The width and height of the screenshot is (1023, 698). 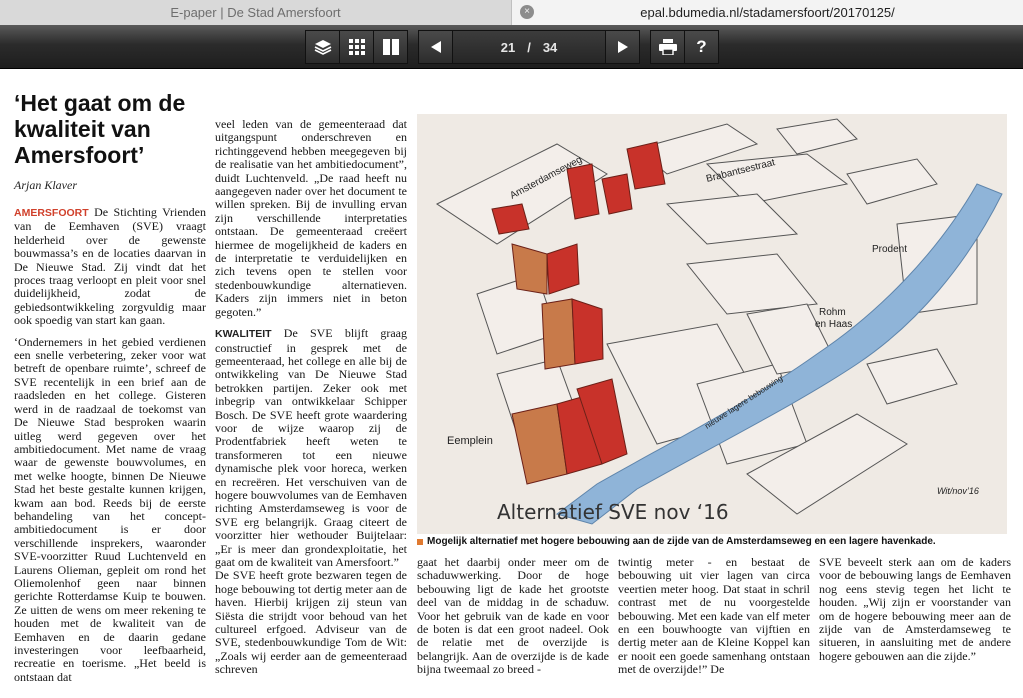 I want to click on label-eemplein: Eemplein, so click(x=470, y=441).